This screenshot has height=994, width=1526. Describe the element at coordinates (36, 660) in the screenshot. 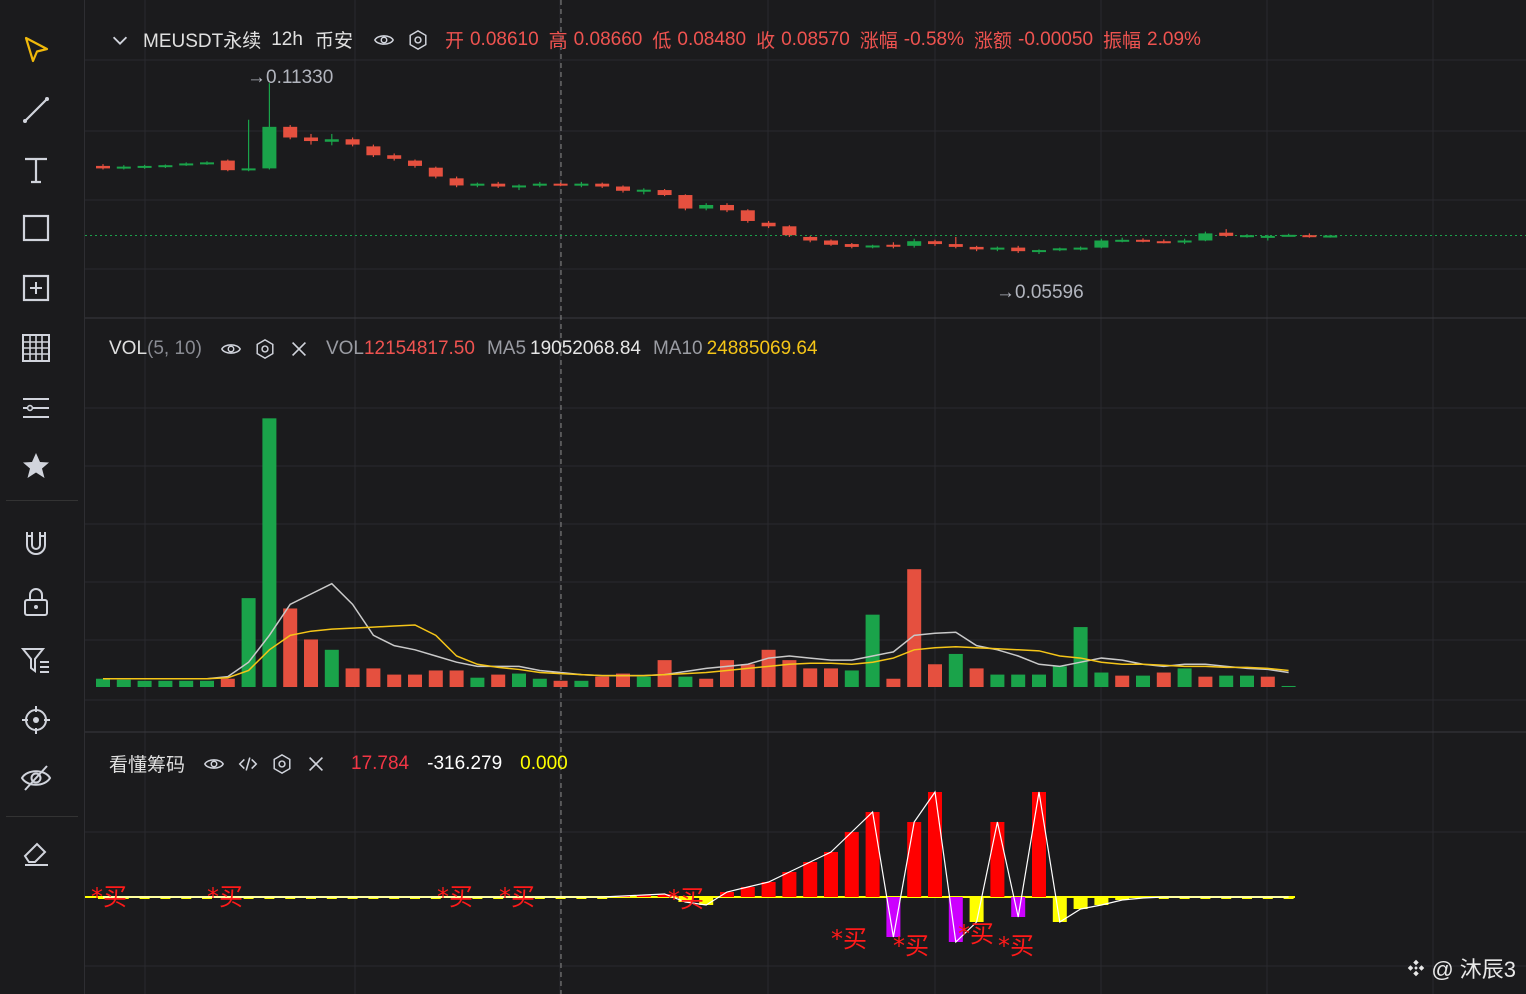

I see `indicator-filter-icon` at that location.